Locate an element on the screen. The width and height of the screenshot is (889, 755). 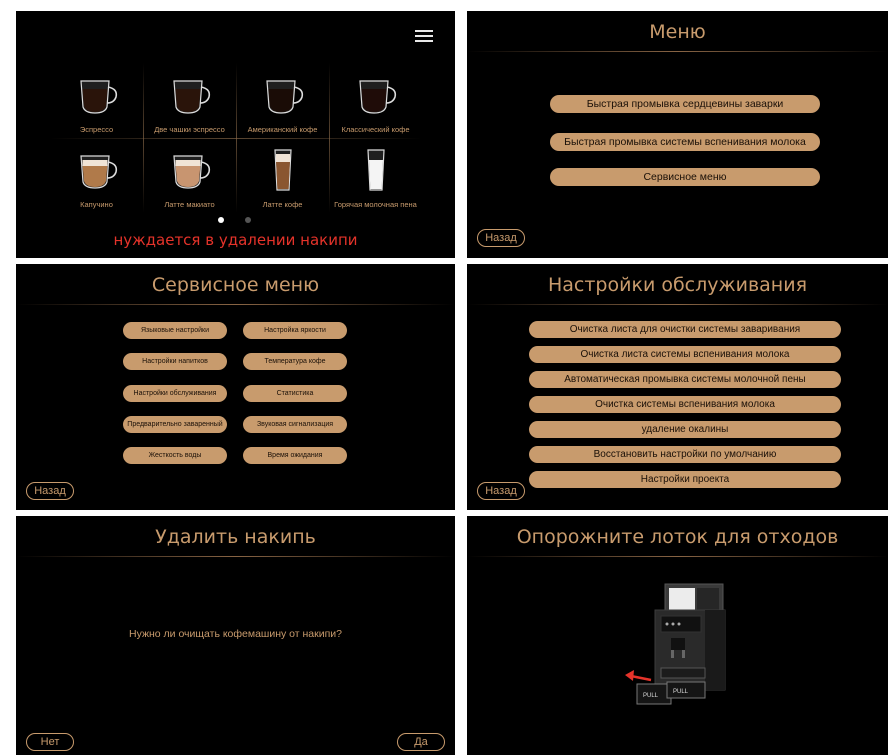
drink-tile: Классический кофе is located at coordinates (375, 100).